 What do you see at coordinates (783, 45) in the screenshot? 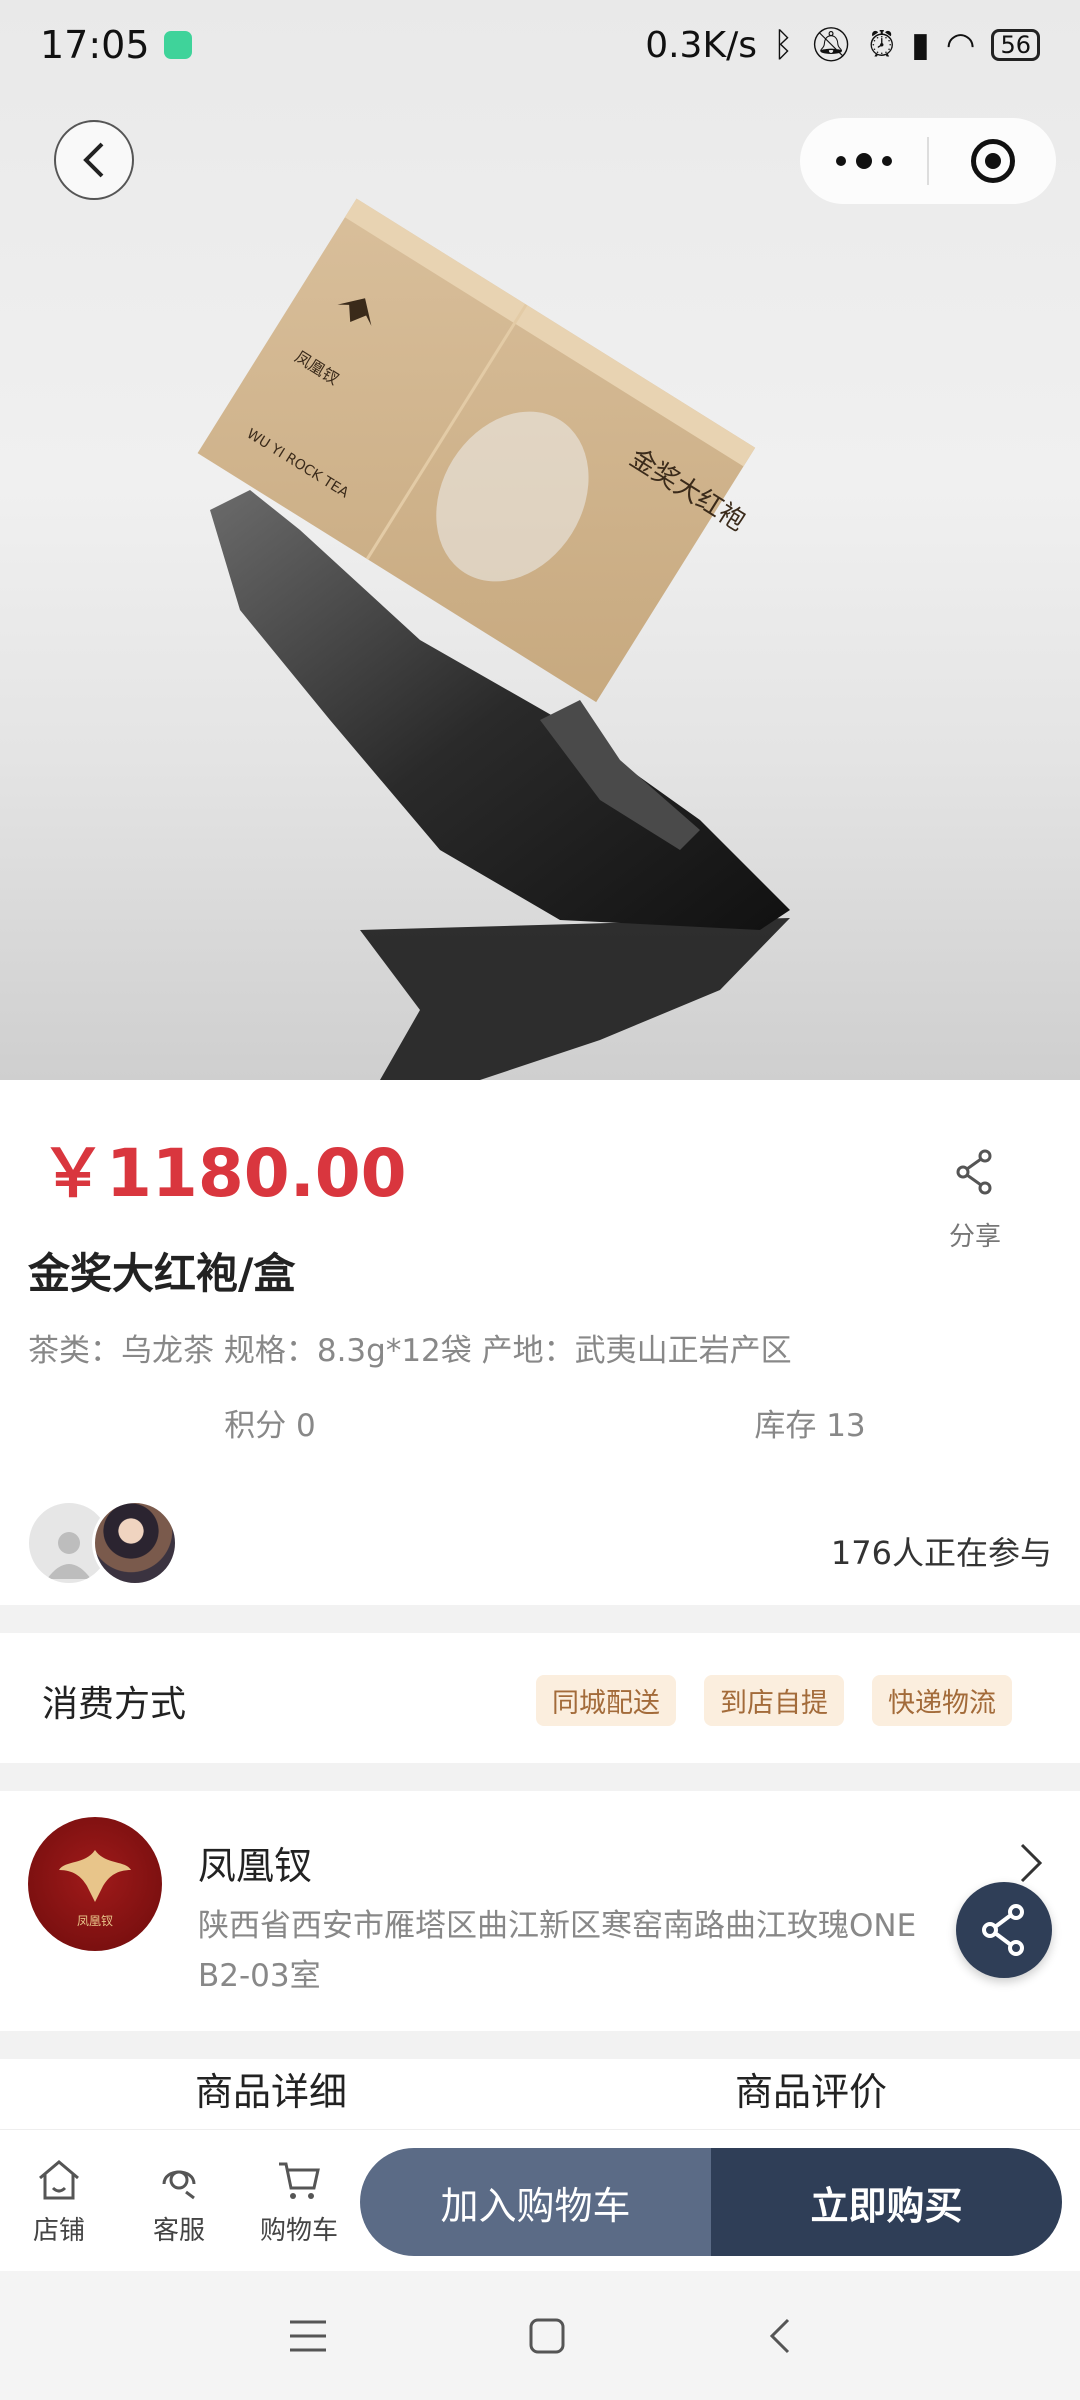
I see `bluetooth-icon: ᛒ` at bounding box center [783, 45].